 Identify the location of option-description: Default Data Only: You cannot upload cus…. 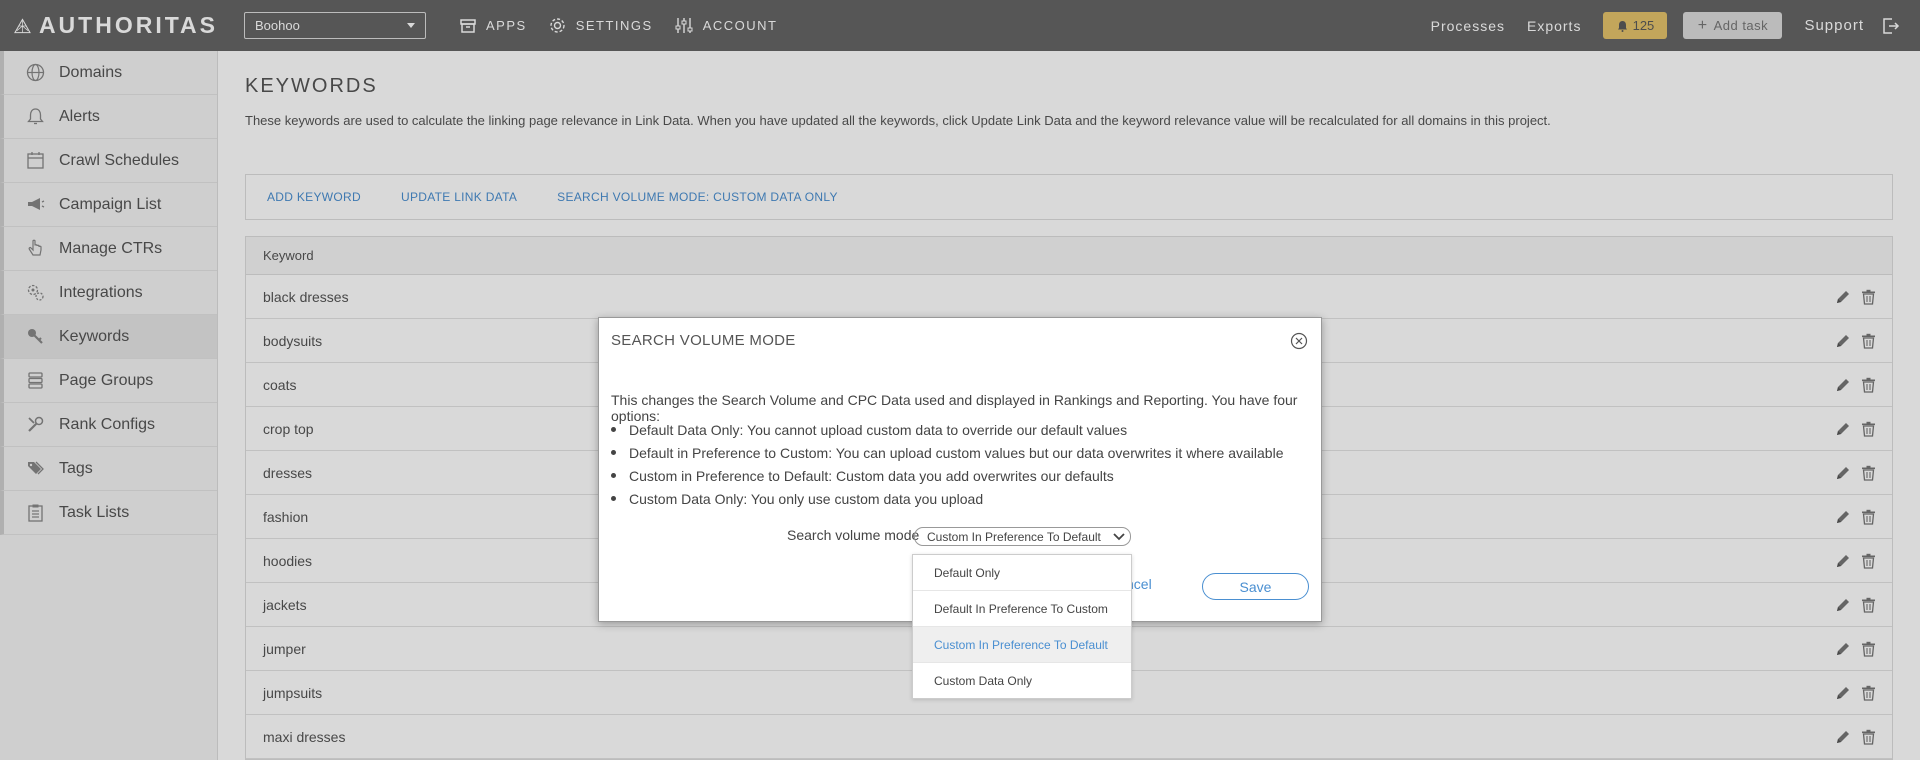
(947, 429).